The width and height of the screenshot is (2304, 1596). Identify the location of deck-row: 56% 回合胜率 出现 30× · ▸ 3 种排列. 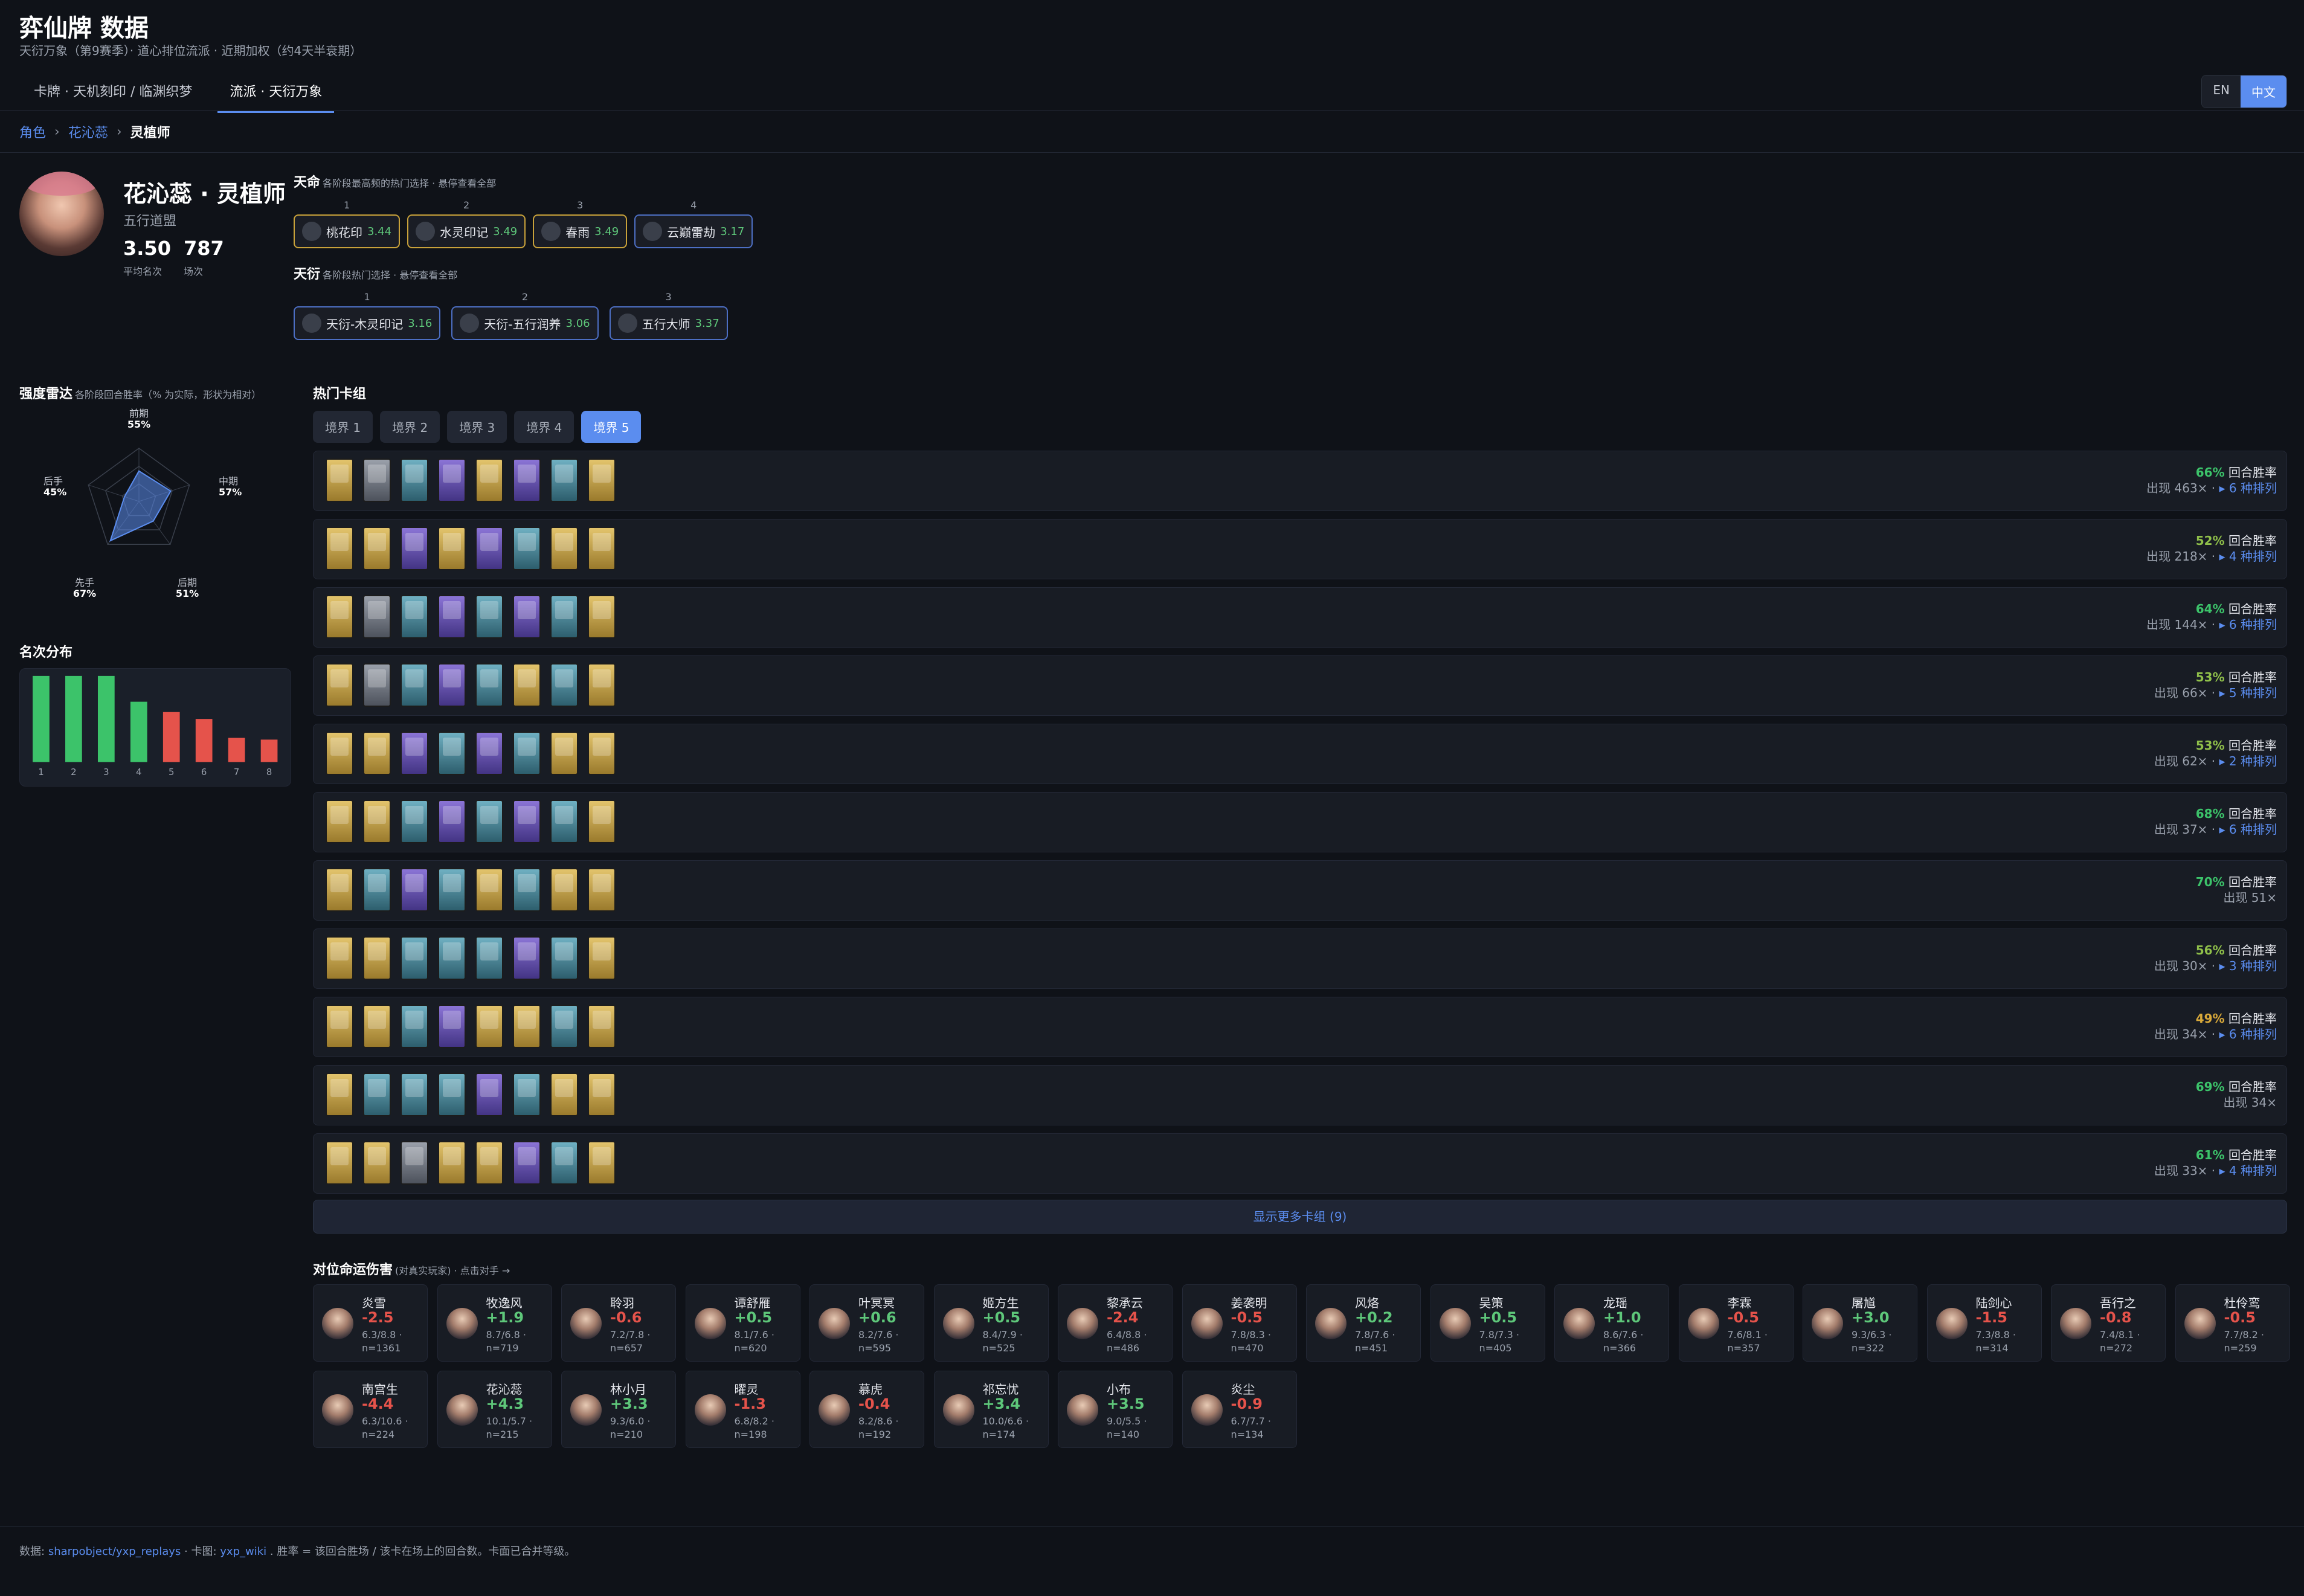
(1300, 959).